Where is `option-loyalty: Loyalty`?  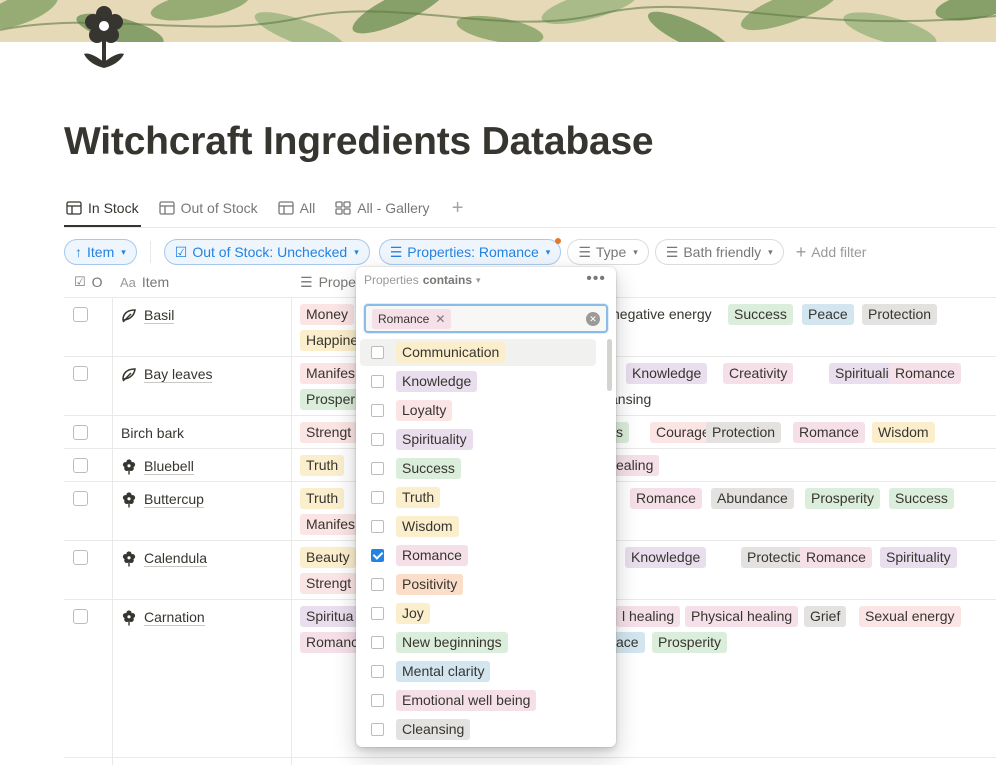
option-loyalty: Loyalty is located at coordinates (478, 410).